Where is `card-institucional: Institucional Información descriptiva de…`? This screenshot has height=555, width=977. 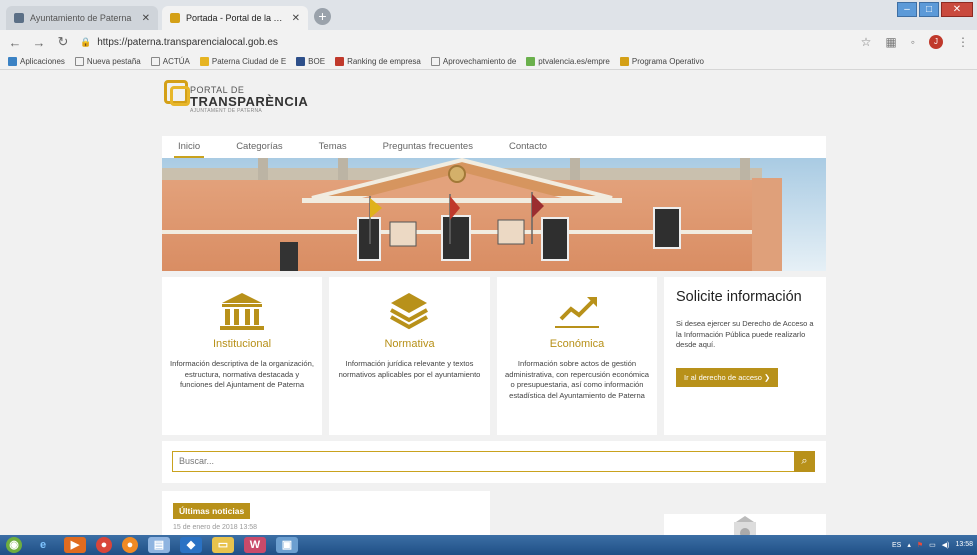
card-institucional: Institucional Información descriptiva de… is located at coordinates (242, 356).